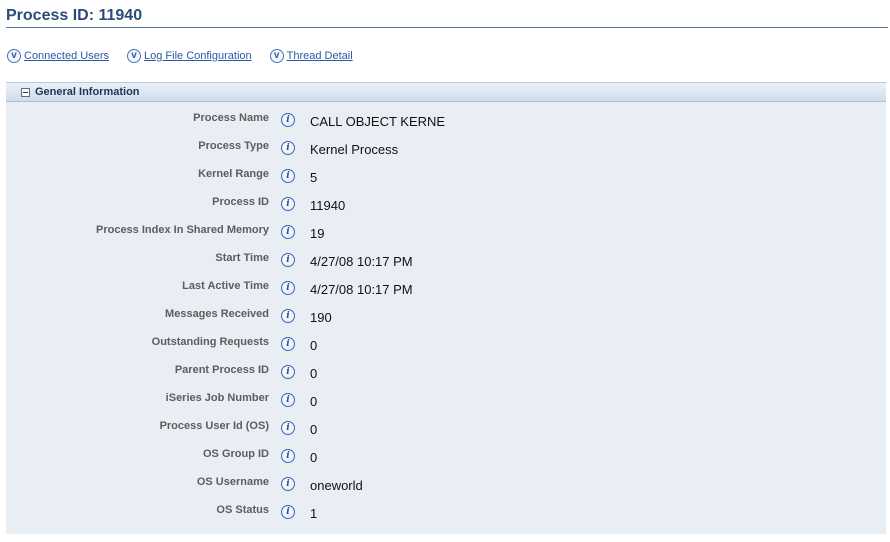 This screenshot has width=890, height=542. I want to click on field-label: Process ID, so click(240, 202).